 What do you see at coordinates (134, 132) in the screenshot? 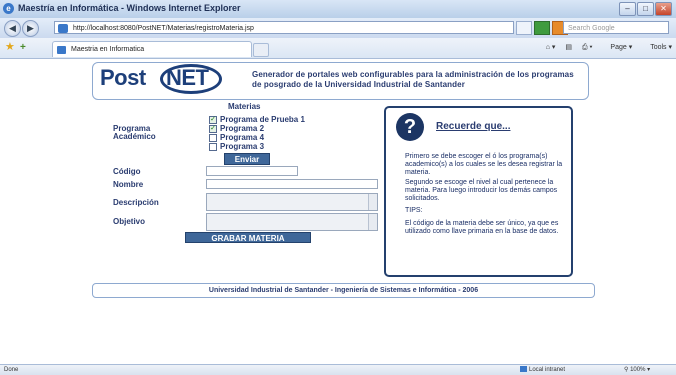
I see `programa-label: Programa Académico` at bounding box center [134, 132].